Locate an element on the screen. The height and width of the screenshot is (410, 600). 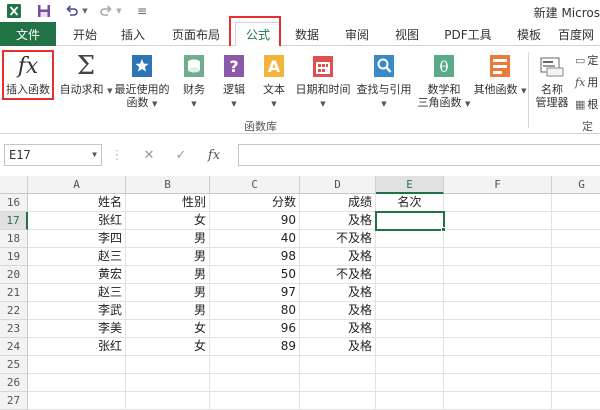
column-header-a: A is located at coordinates (77, 185).